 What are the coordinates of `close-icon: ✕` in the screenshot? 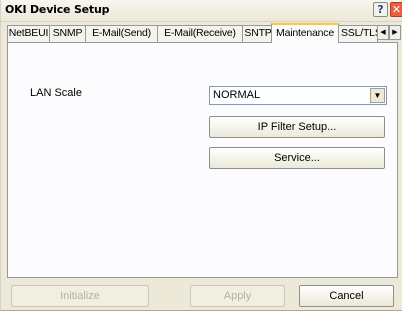 It's located at (396, 9).